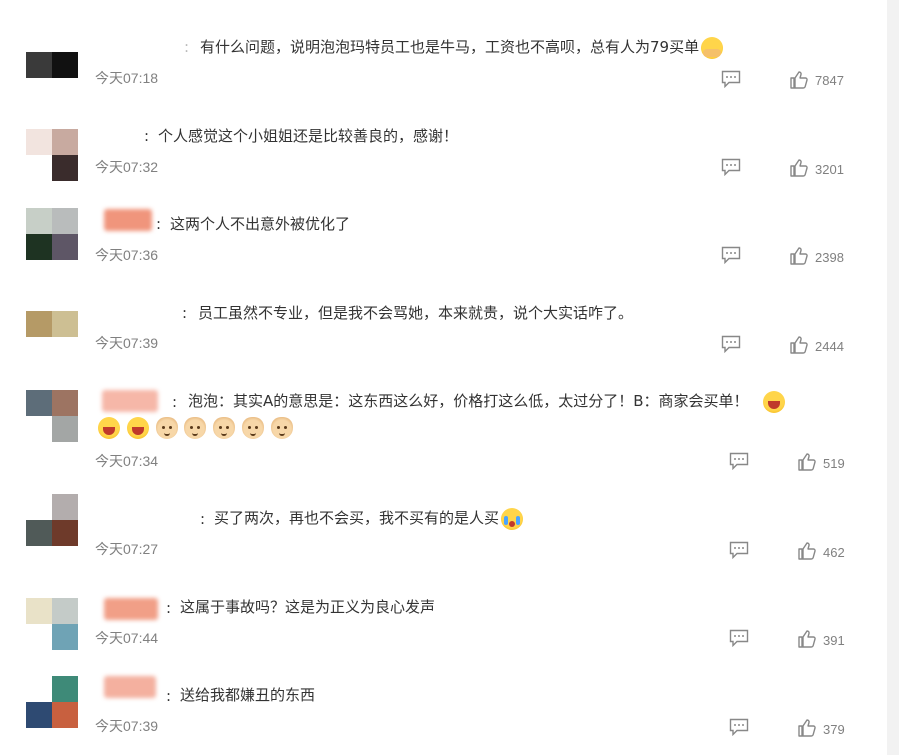 This screenshot has width=899, height=755. Describe the element at coordinates (834, 552) in the screenshot. I see `like-count: 462` at that location.